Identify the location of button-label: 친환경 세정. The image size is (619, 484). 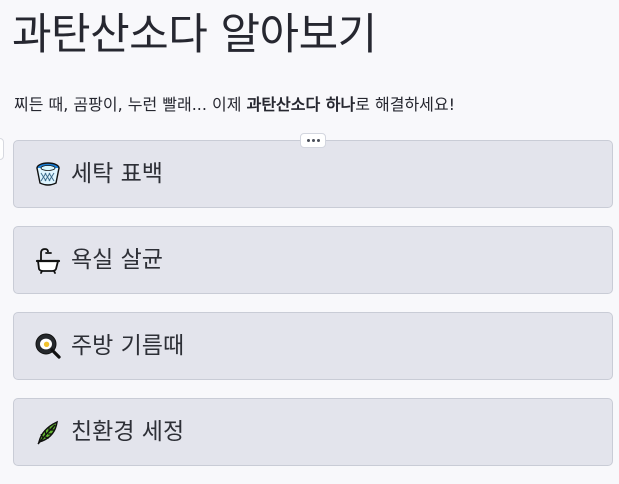
(128, 432).